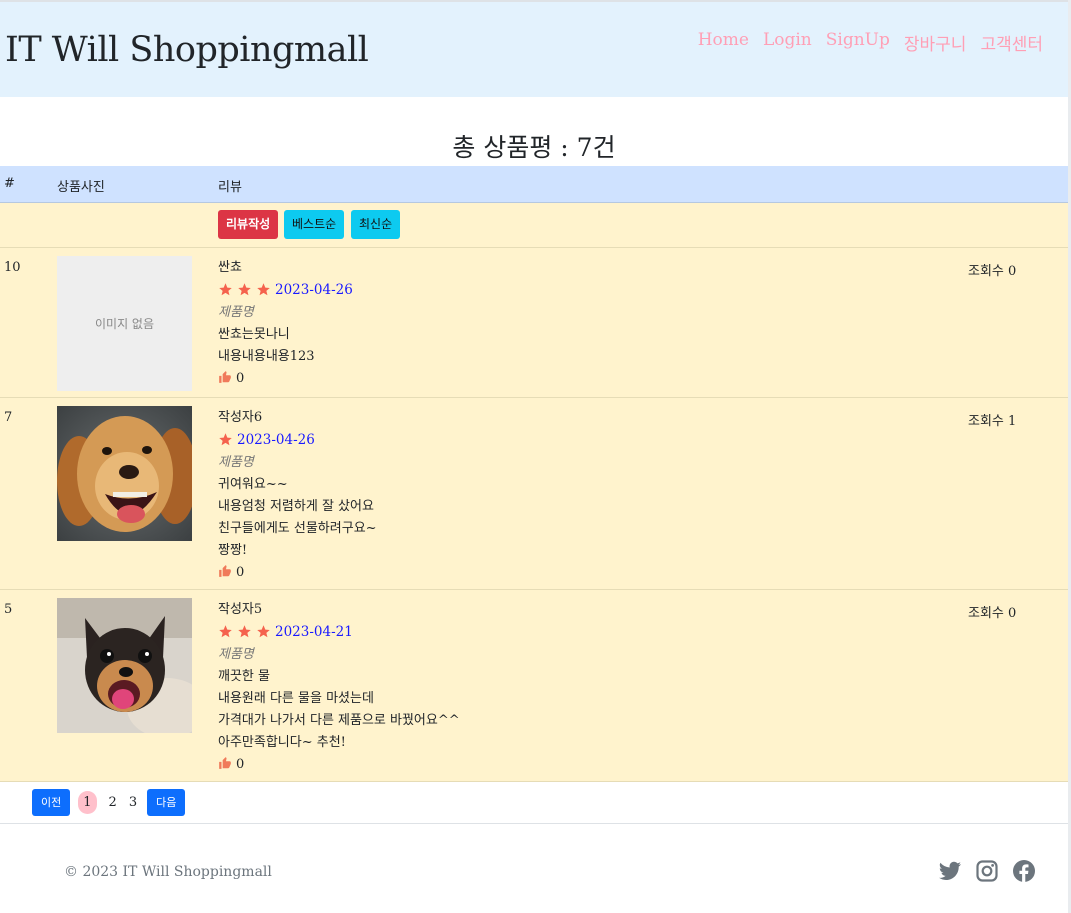 This screenshot has height=913, width=1071. I want to click on col-photo: 상품사진, so click(81, 187).